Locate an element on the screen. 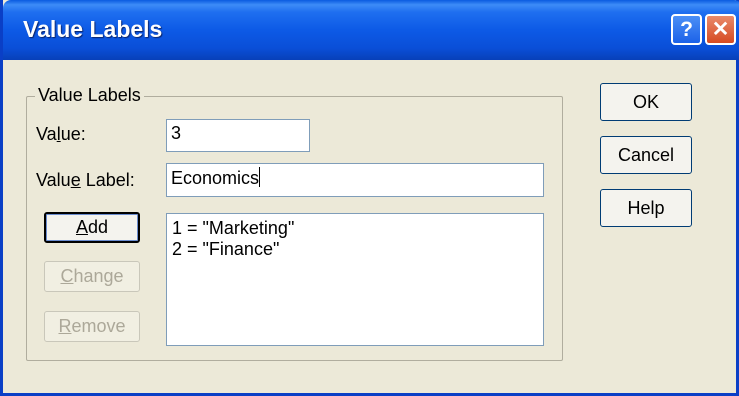 Image resolution: width=739 pixels, height=396 pixels. help-button: Help is located at coordinates (646, 208).